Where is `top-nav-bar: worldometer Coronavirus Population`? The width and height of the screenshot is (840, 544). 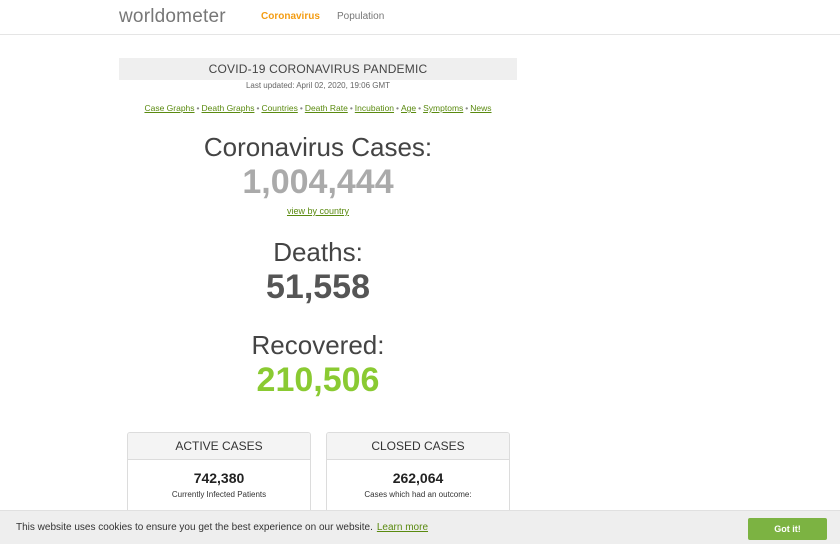 top-nav-bar: worldometer Coronavirus Population is located at coordinates (420, 17).